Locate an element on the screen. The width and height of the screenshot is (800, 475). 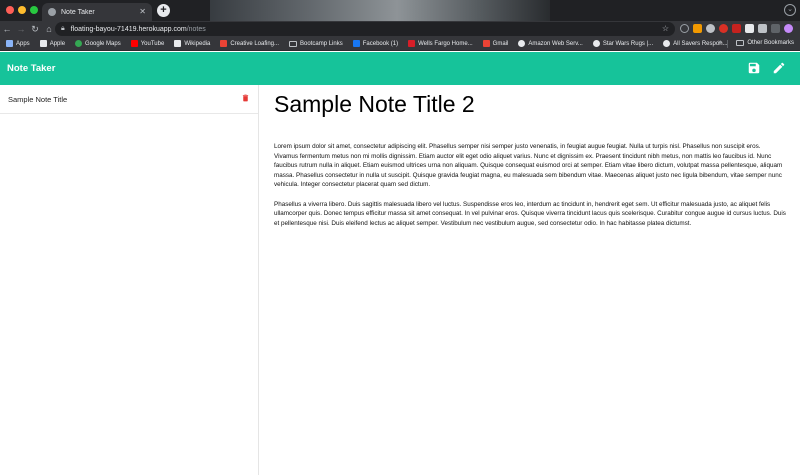
browser-tab: Note Taker ✕ is located at coordinates (97, 12).